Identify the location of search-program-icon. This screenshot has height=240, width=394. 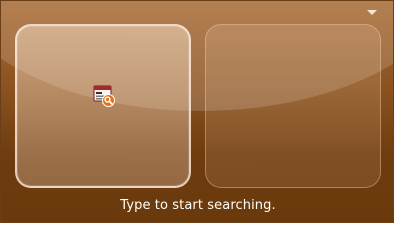
(104, 96).